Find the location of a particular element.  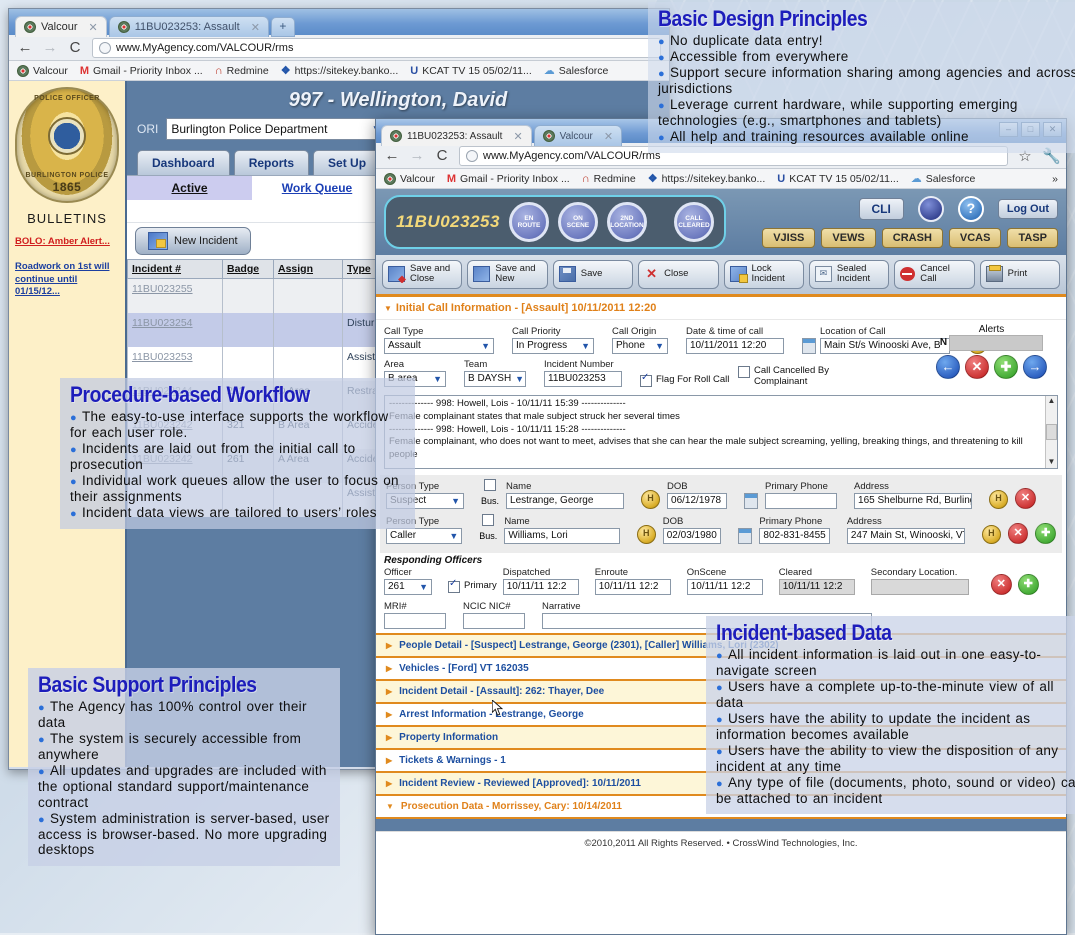

datetime-input: 10/11/2011 12:20 is located at coordinates (735, 345).